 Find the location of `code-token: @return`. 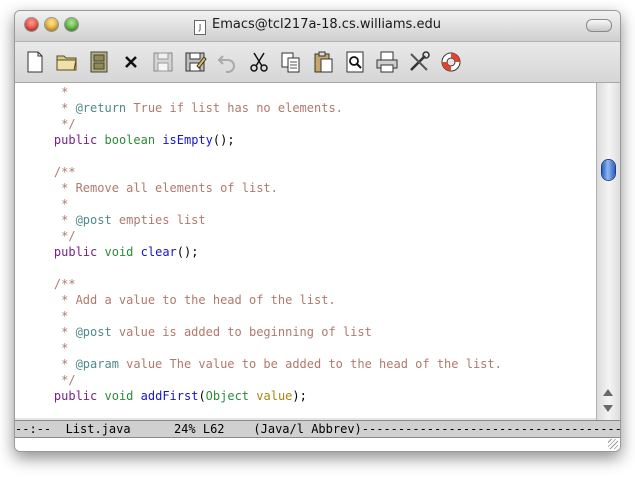

code-token: @return is located at coordinates (101, 108).